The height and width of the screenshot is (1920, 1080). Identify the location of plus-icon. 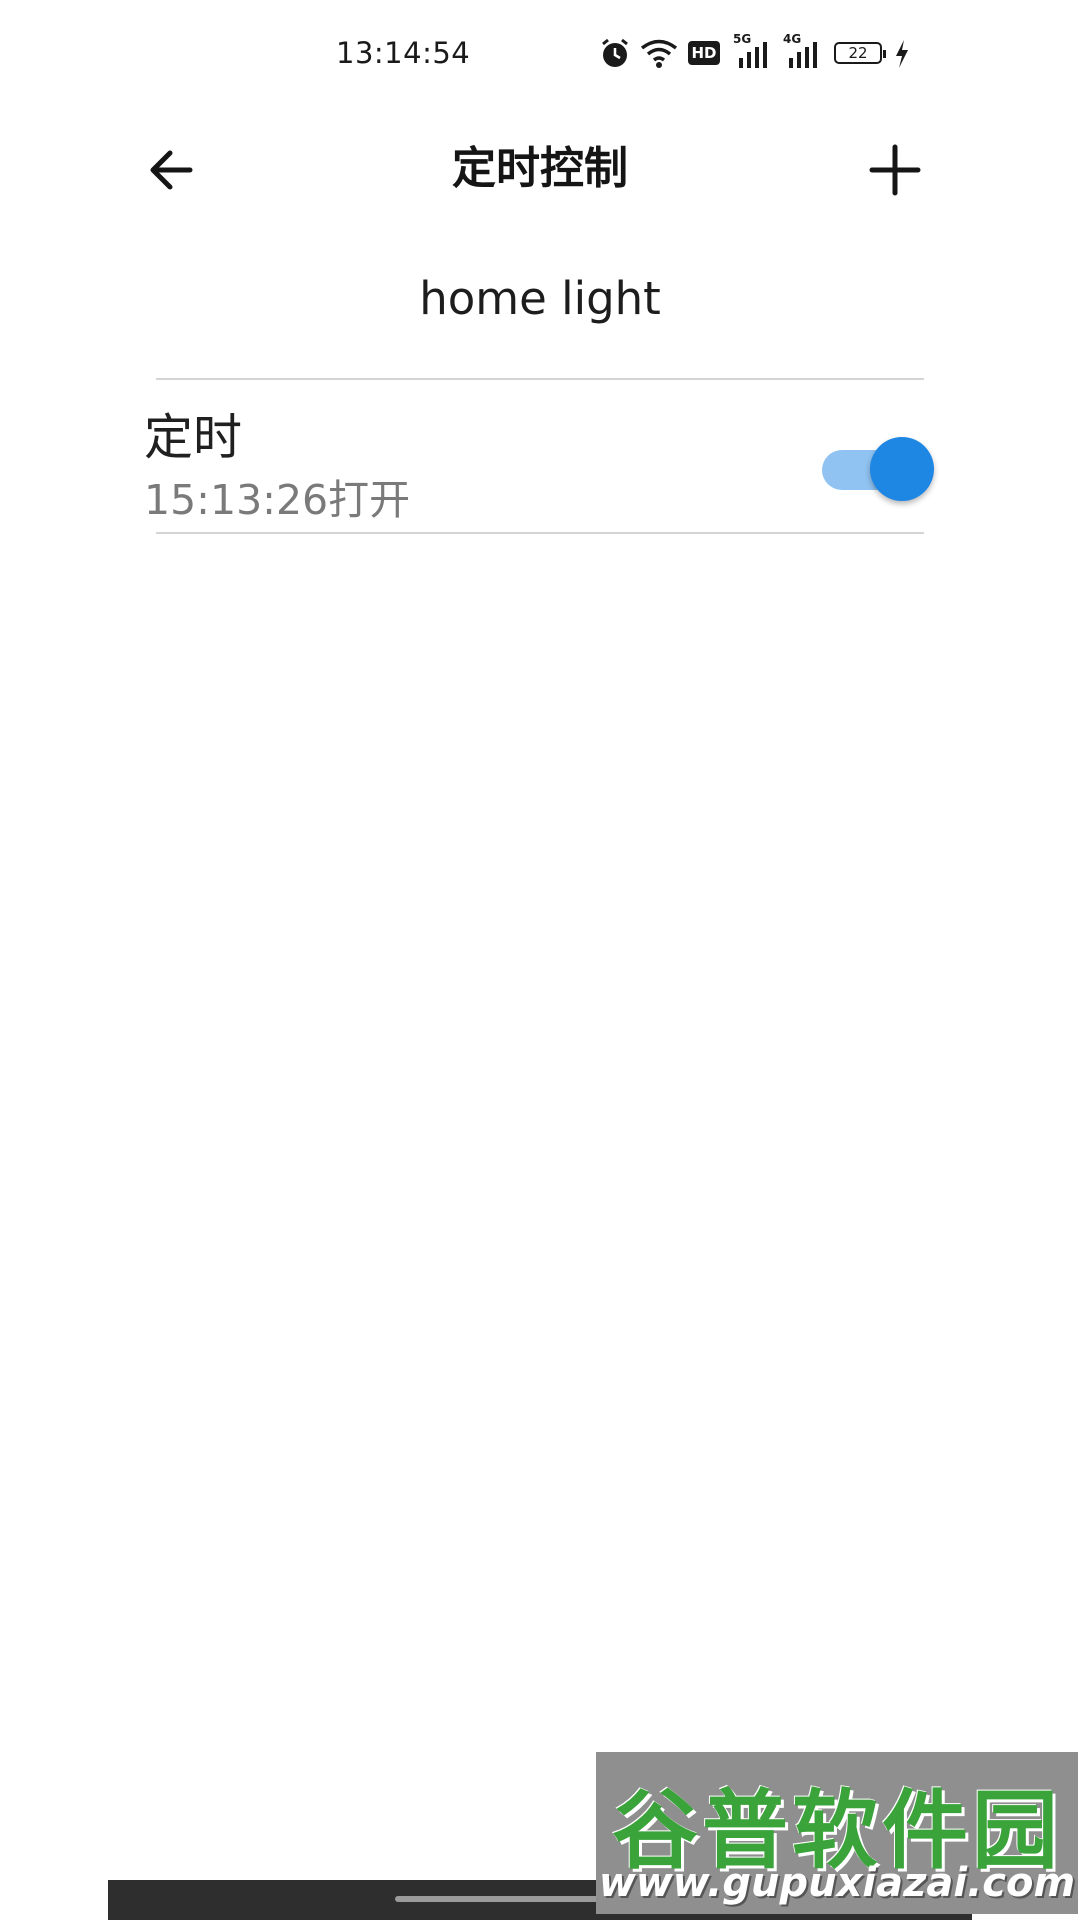
(895, 170).